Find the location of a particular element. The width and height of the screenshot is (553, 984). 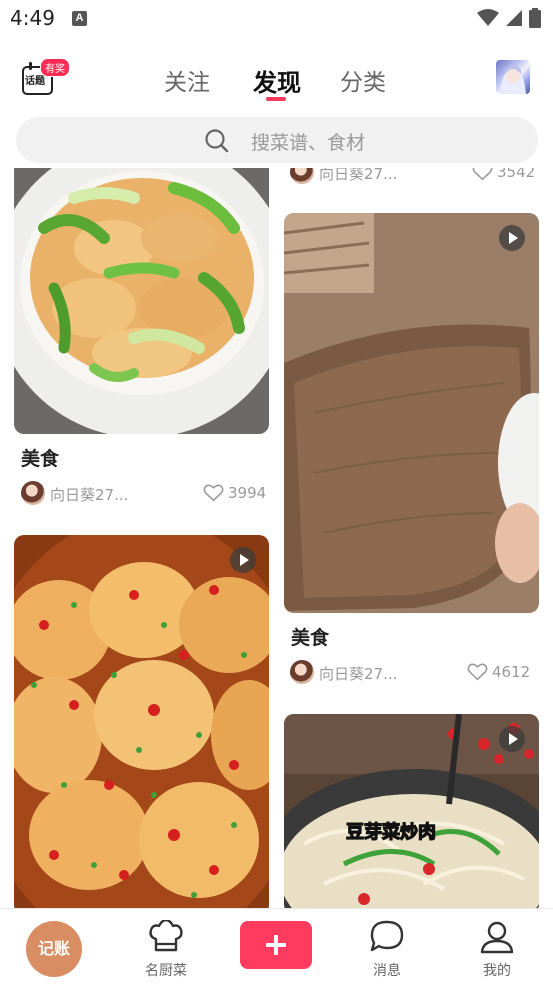

user-avatar is located at coordinates (513, 77).